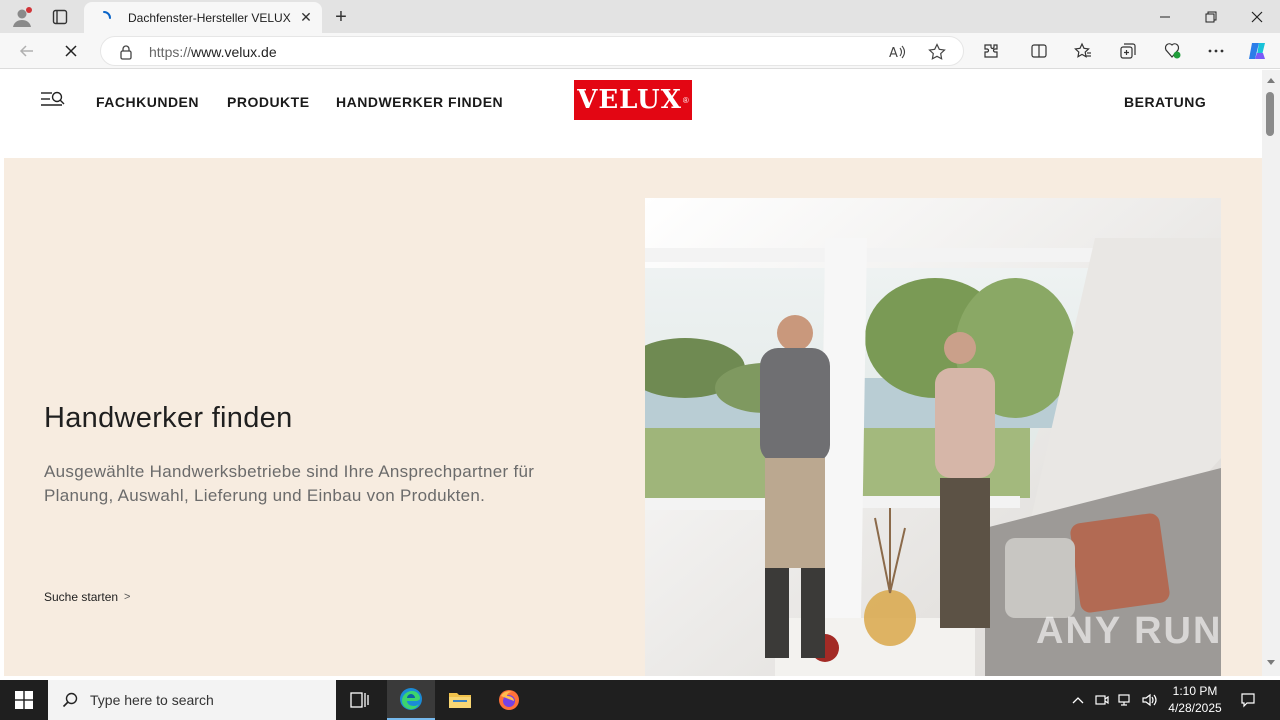  What do you see at coordinates (1126, 700) in the screenshot?
I see `network-icon` at bounding box center [1126, 700].